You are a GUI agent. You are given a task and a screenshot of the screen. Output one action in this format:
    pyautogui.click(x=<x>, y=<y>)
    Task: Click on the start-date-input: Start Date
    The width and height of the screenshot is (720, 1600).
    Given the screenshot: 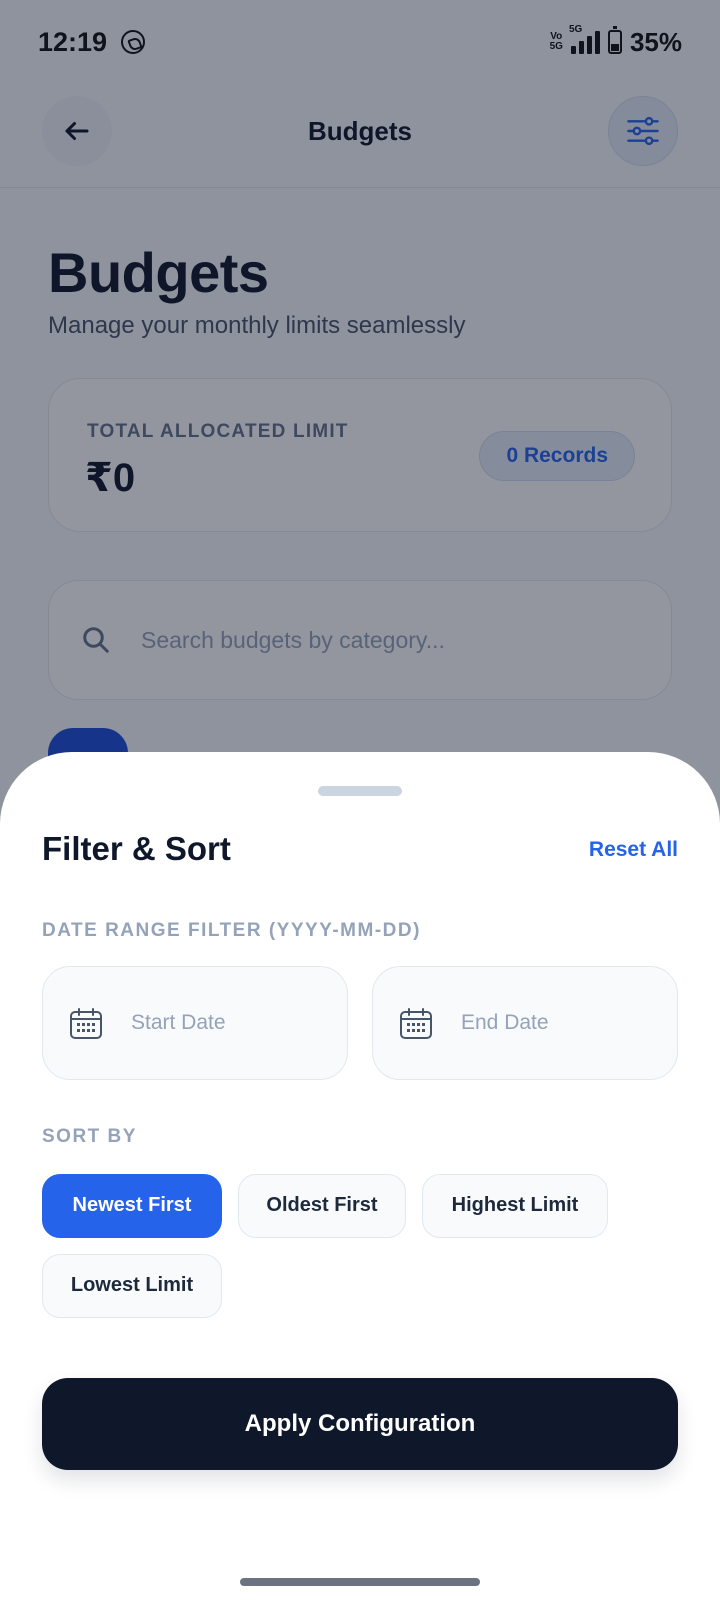 What is the action you would take?
    pyautogui.click(x=195, y=1023)
    